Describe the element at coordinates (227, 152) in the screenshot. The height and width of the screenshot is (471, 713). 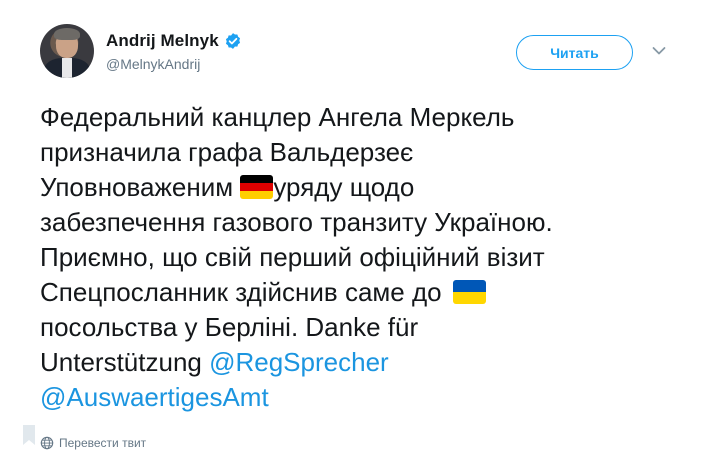
I see `tweet-line: призначила графа Вальдерзеє` at that location.